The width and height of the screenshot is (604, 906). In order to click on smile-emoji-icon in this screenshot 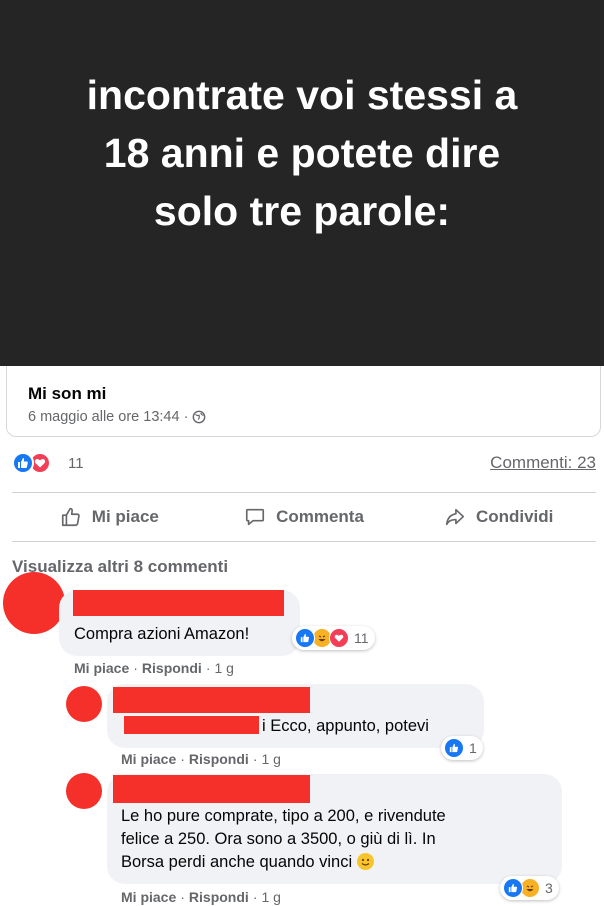, I will do `click(365, 861)`.